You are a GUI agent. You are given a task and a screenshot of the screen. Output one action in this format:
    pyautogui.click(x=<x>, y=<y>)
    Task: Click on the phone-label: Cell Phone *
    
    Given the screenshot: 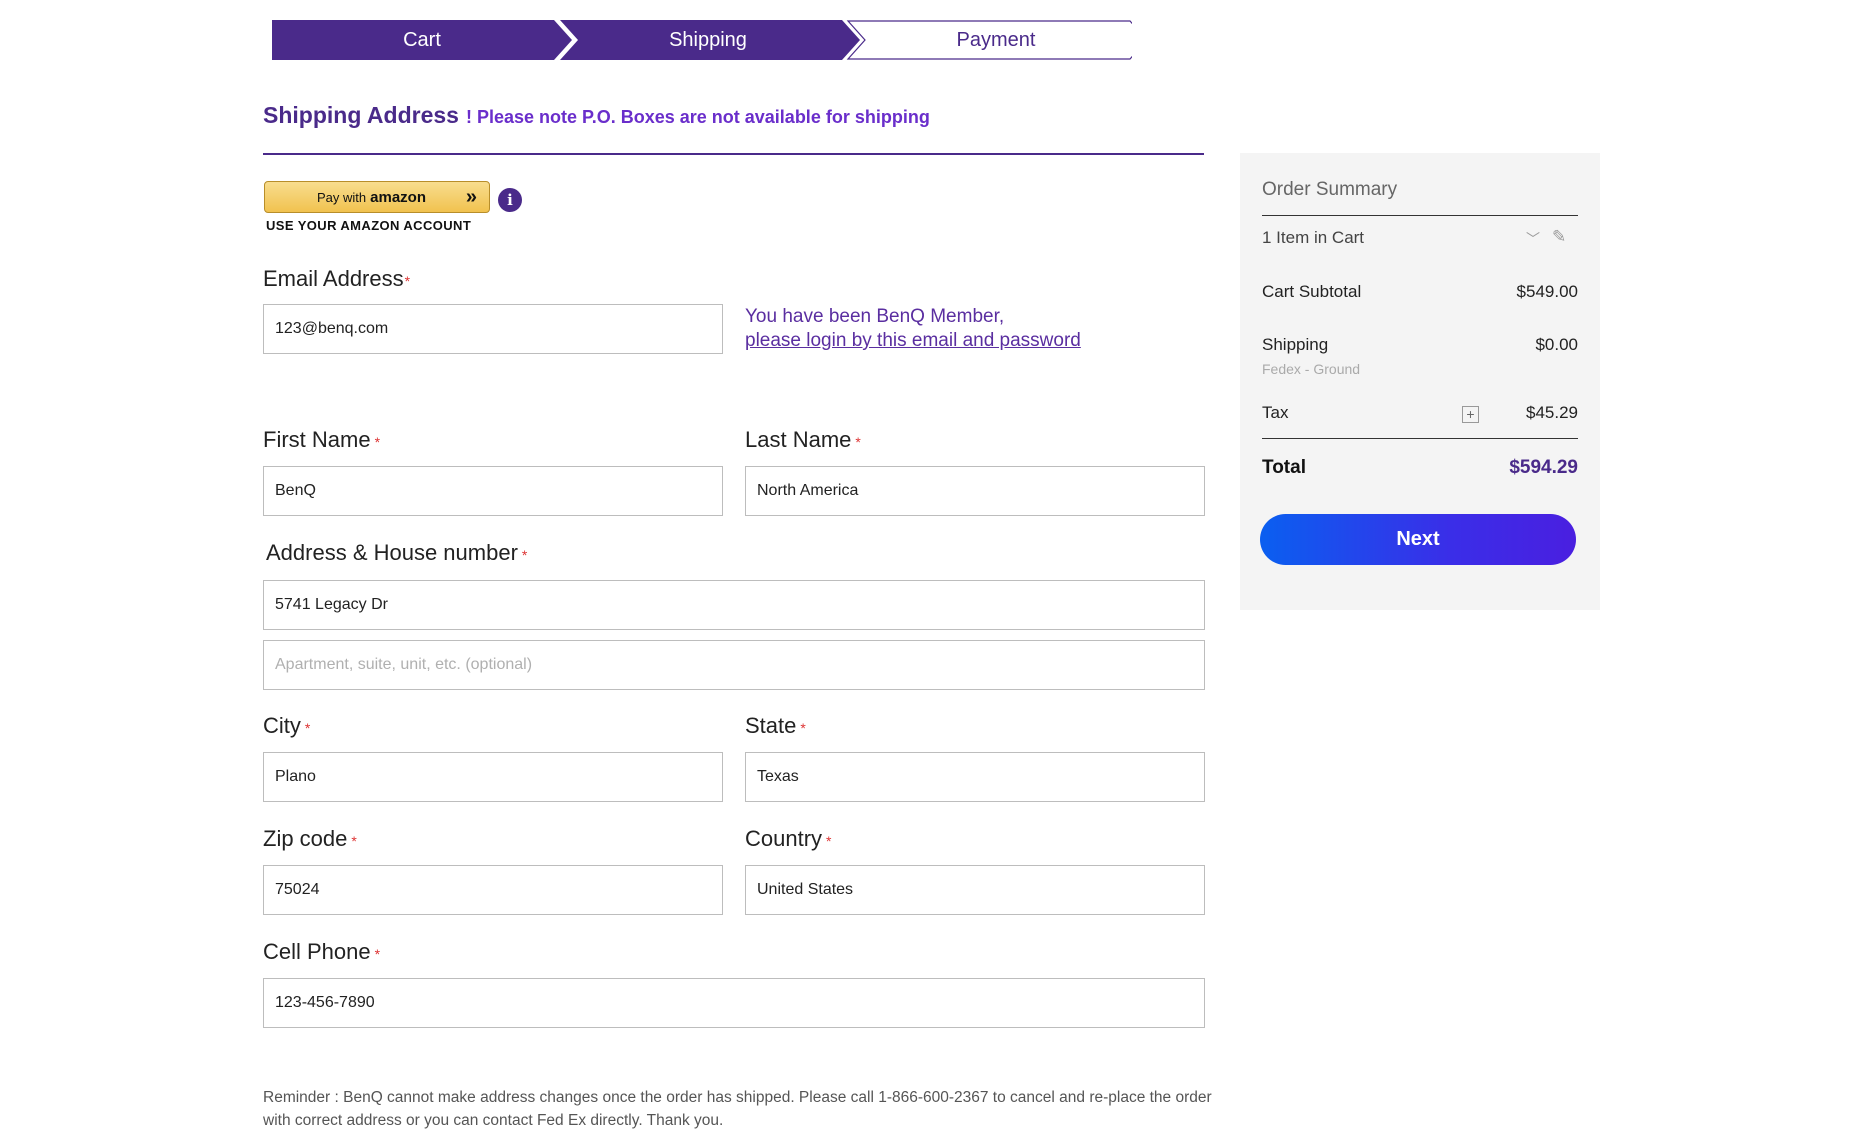 What is the action you would take?
    pyautogui.click(x=321, y=952)
    